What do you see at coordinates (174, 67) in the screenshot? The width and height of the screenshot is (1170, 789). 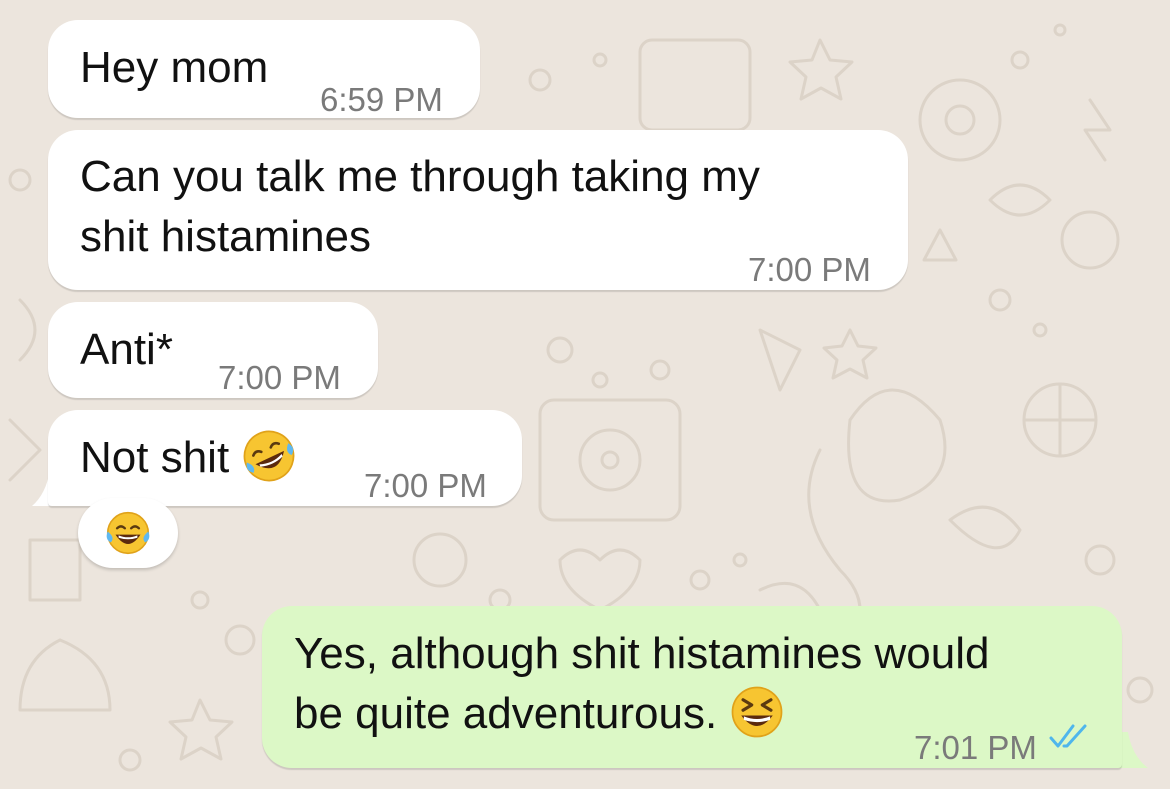 I see `message-text: Hey mom` at bounding box center [174, 67].